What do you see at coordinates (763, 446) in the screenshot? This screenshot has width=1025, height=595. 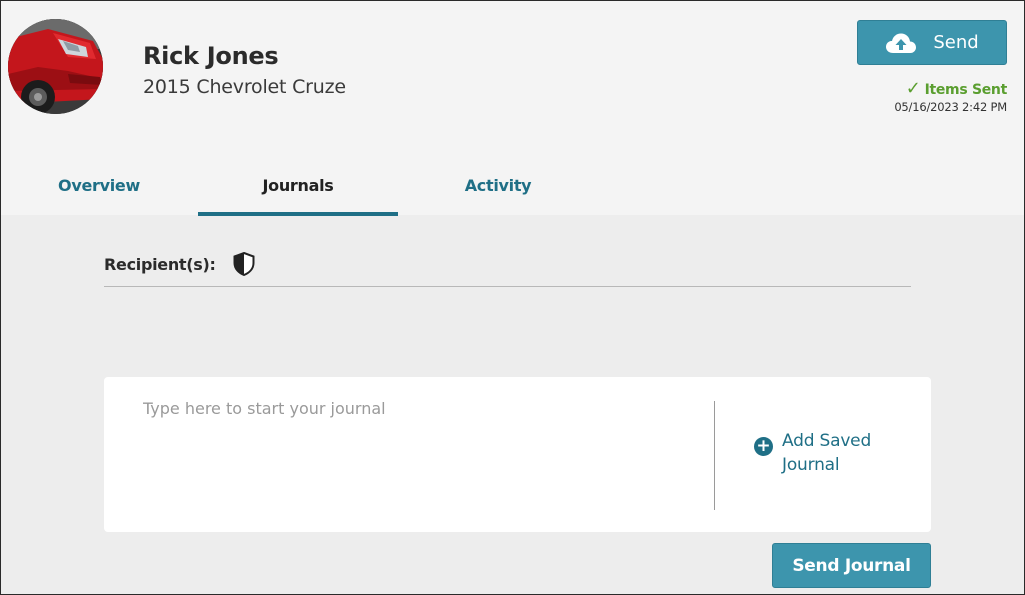 I see `plus-circle-icon: +` at bounding box center [763, 446].